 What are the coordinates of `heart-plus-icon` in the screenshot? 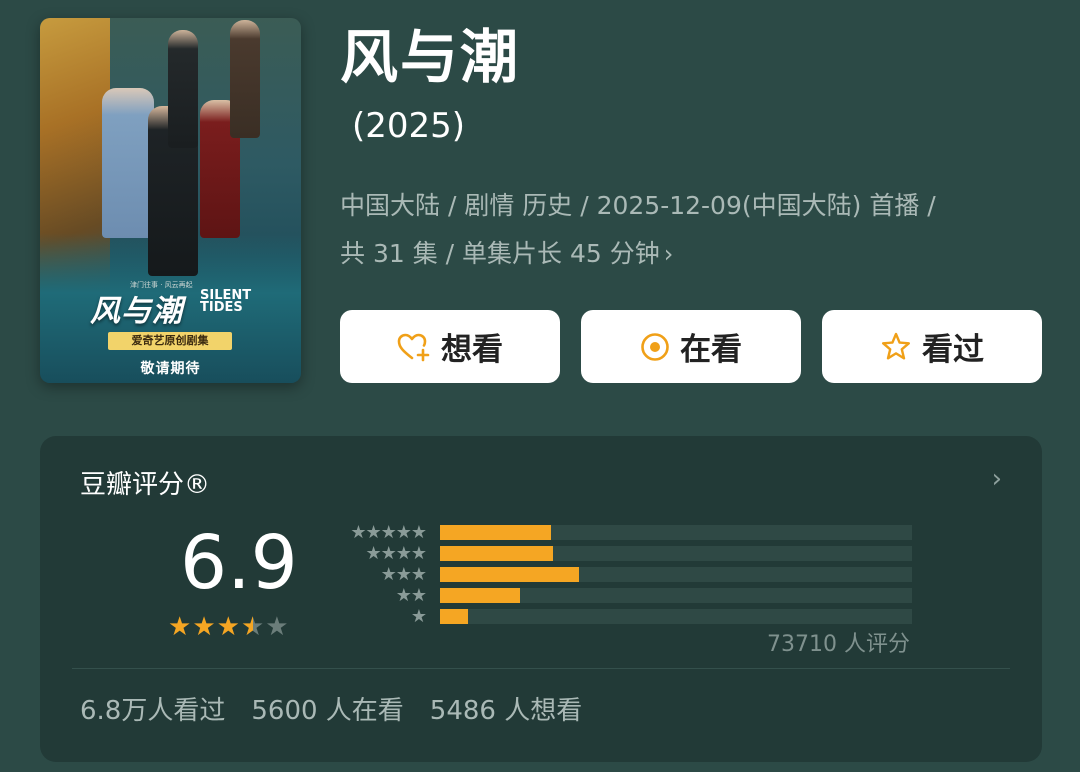 It's located at (414, 347).